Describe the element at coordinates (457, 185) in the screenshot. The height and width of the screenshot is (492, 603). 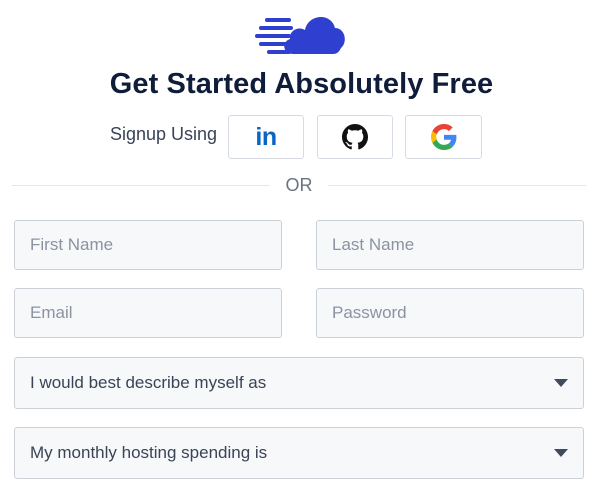
I see `divider-line-right` at that location.